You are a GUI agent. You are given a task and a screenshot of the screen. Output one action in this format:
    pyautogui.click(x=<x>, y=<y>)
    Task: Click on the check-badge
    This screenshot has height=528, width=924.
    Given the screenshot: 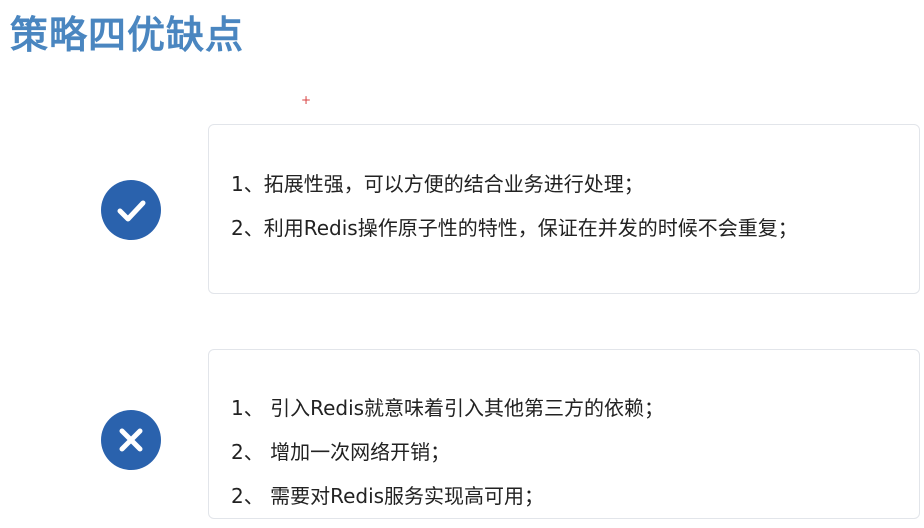 What is the action you would take?
    pyautogui.click(x=131, y=210)
    